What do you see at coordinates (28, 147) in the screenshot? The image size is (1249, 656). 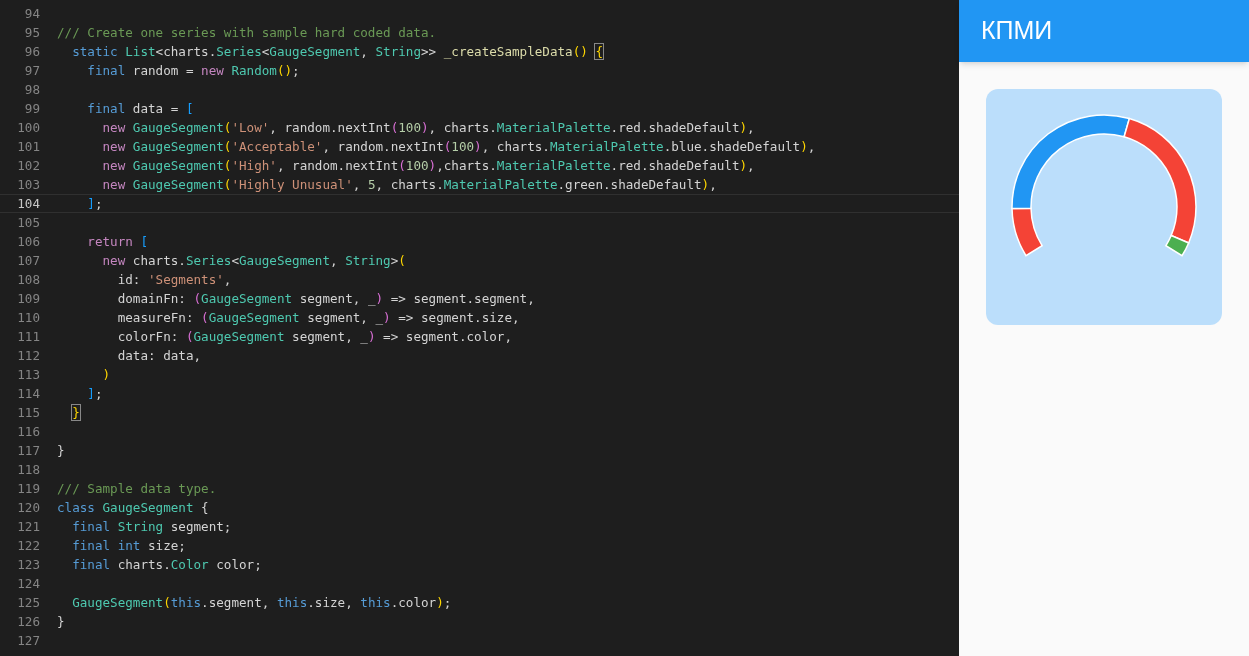 I see `line-number: 101` at bounding box center [28, 147].